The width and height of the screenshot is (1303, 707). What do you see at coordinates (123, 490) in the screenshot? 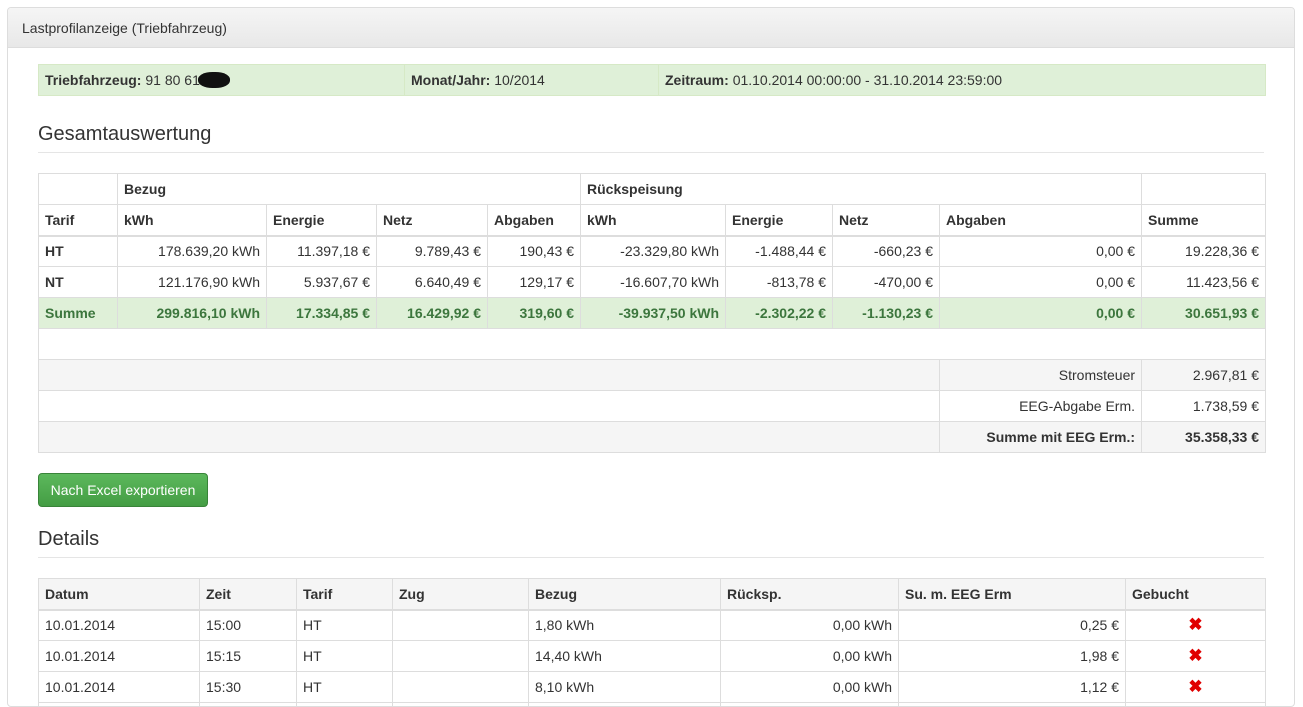
I see `export-excel-button: Nach Excel exportieren` at bounding box center [123, 490].